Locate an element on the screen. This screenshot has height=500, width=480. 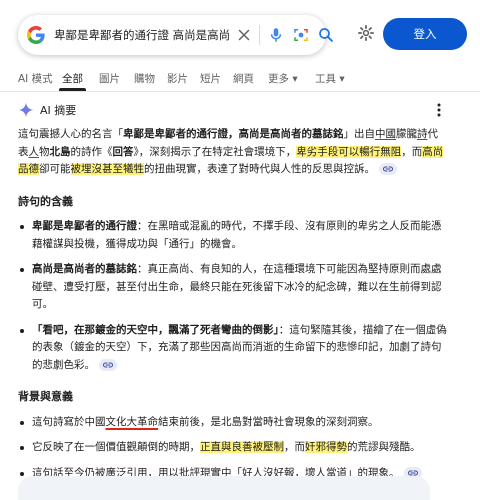
highlight-4: 正直與良善被壓制 is located at coordinates (242, 447).